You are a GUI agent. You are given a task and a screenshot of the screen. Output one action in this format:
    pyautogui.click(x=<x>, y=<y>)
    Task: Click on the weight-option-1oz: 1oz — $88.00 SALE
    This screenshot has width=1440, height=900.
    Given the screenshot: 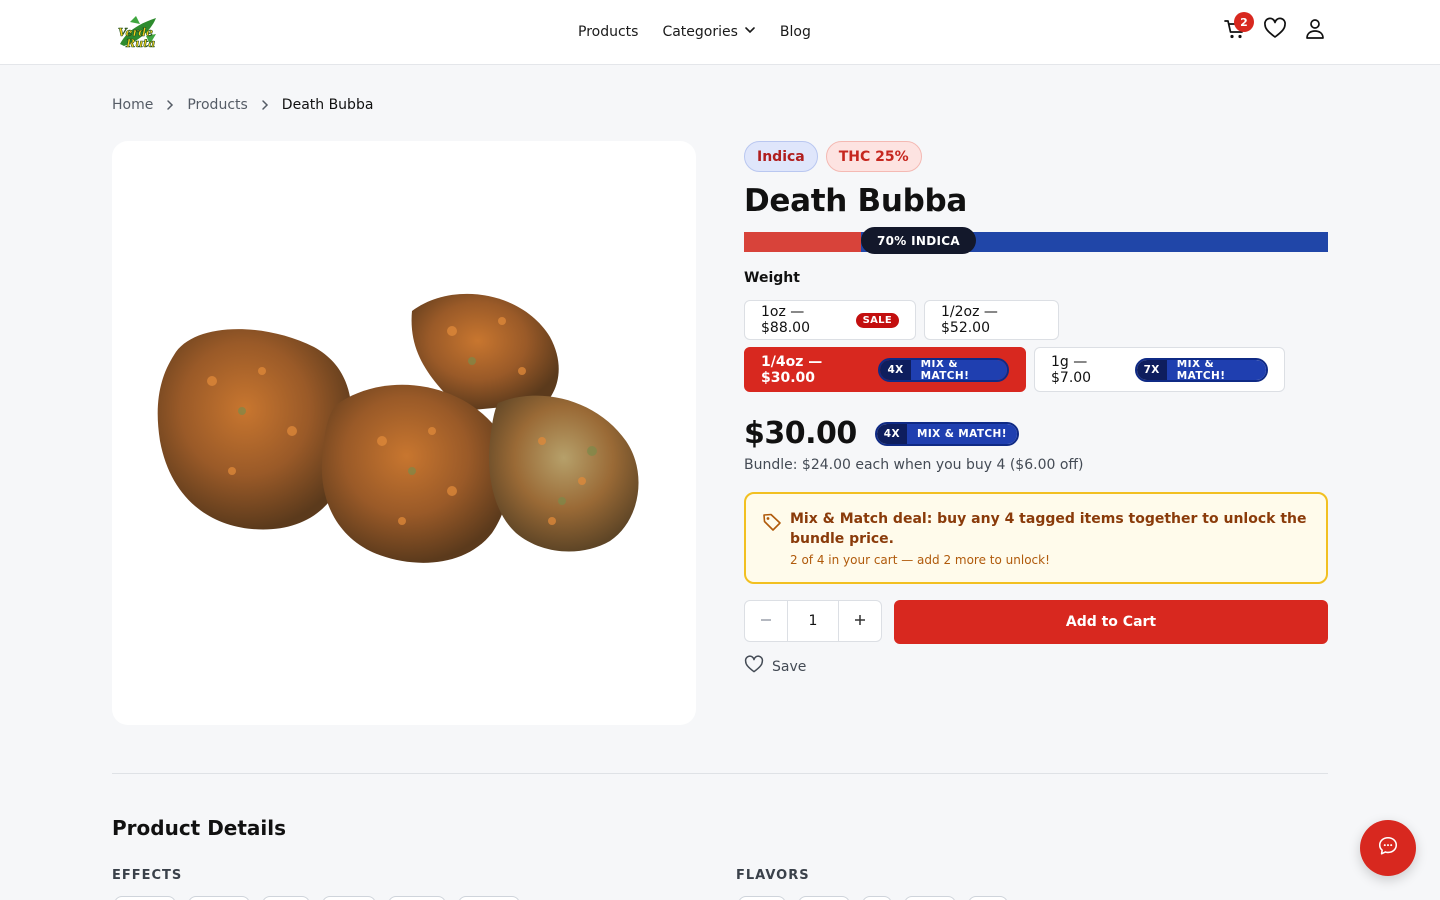 What is the action you would take?
    pyautogui.click(x=830, y=320)
    